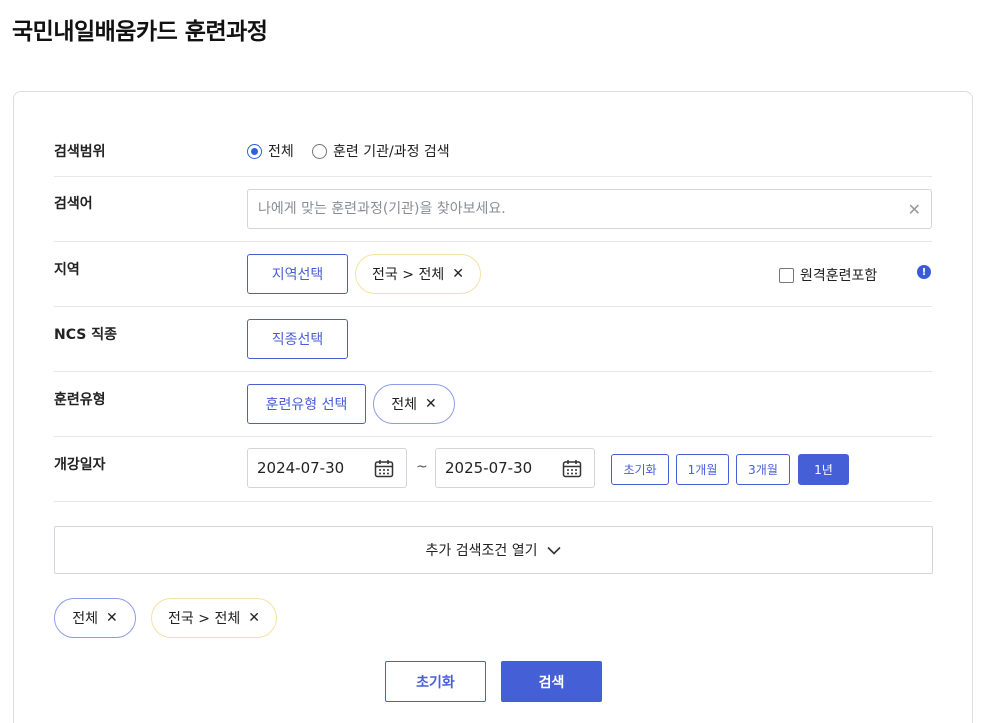 This screenshot has height=723, width=983. I want to click on date-reset-button: 초기화, so click(640, 469).